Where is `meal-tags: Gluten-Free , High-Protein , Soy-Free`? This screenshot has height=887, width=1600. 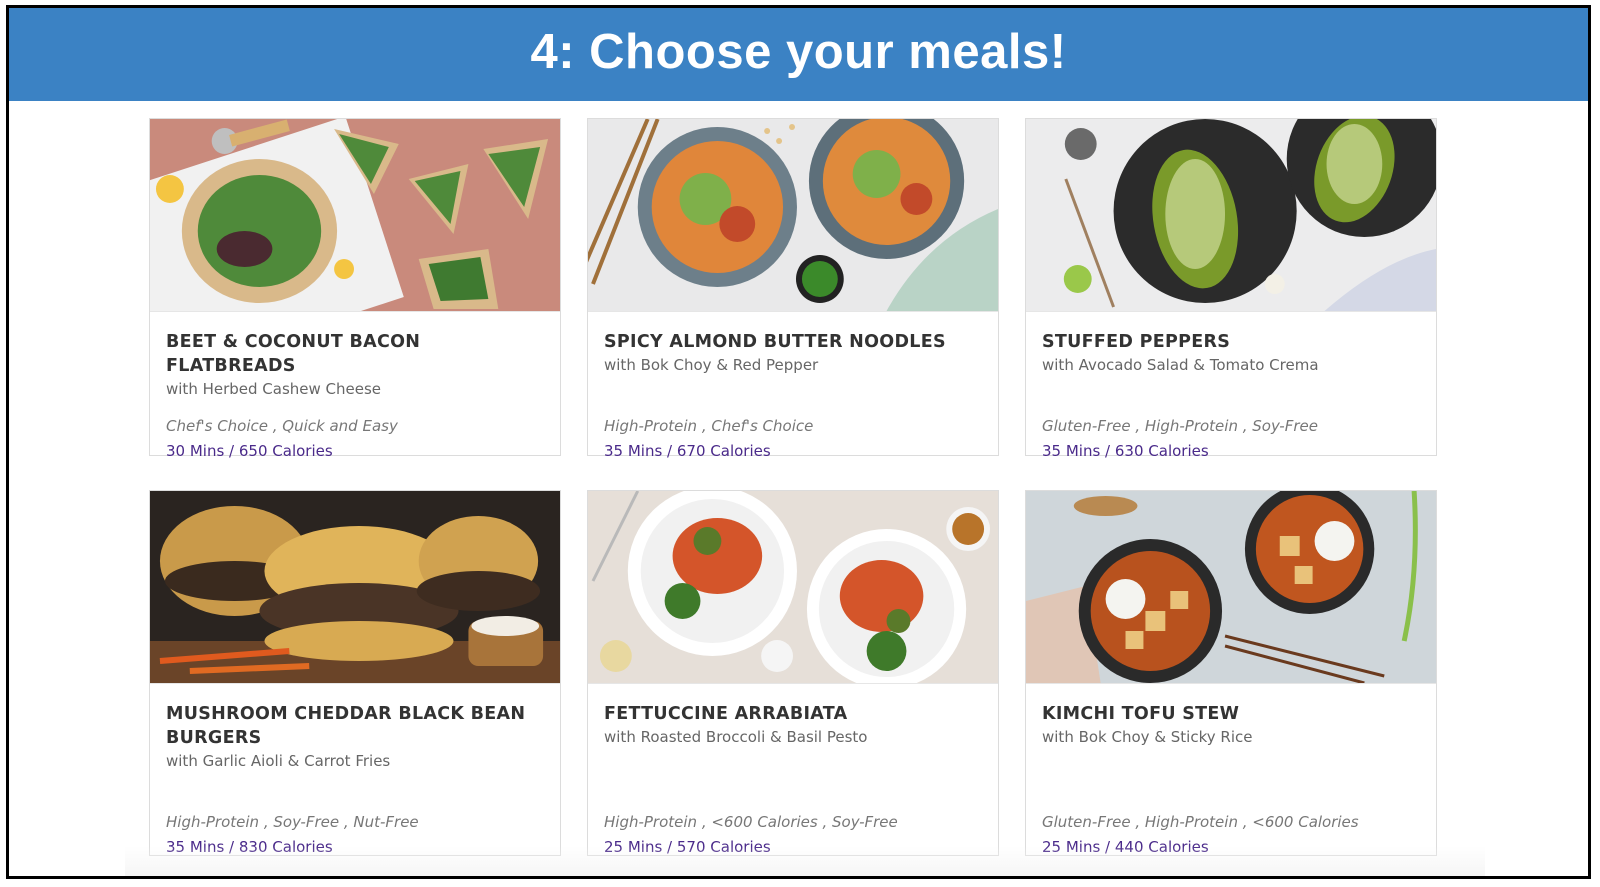
meal-tags: Gluten-Free , High-Protein , Soy-Free is located at coordinates (1180, 426).